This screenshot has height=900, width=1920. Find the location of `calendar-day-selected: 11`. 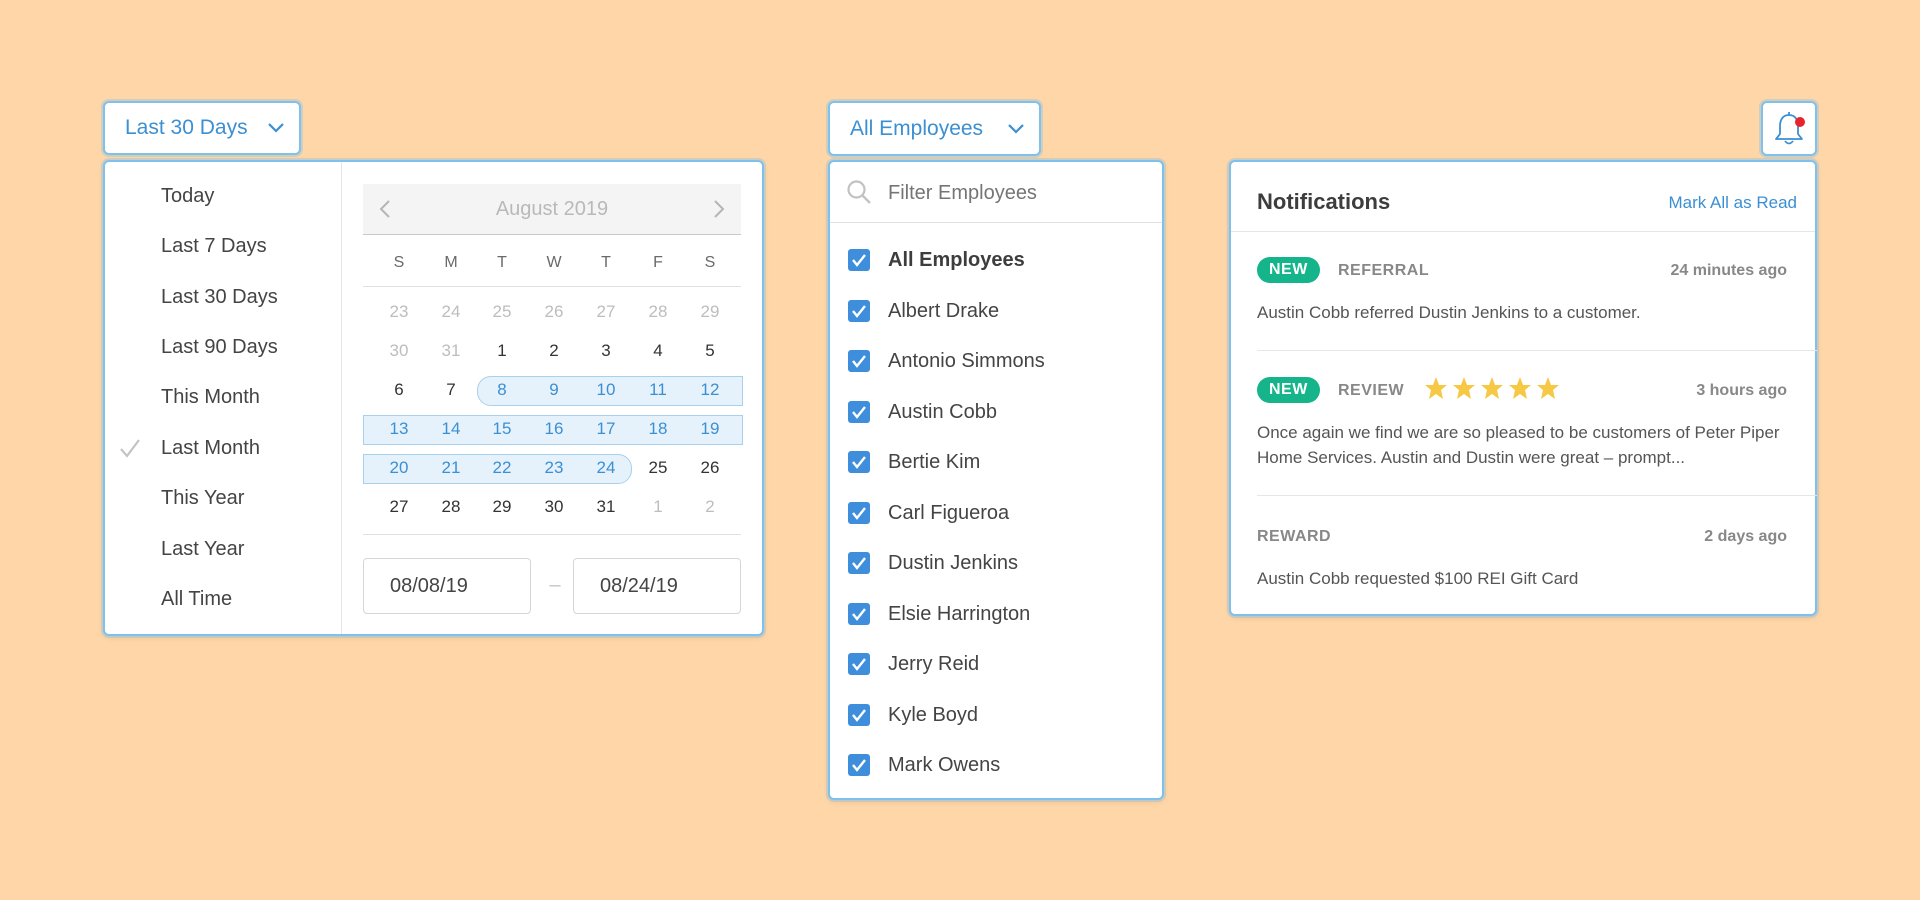

calendar-day-selected: 11 is located at coordinates (658, 390).